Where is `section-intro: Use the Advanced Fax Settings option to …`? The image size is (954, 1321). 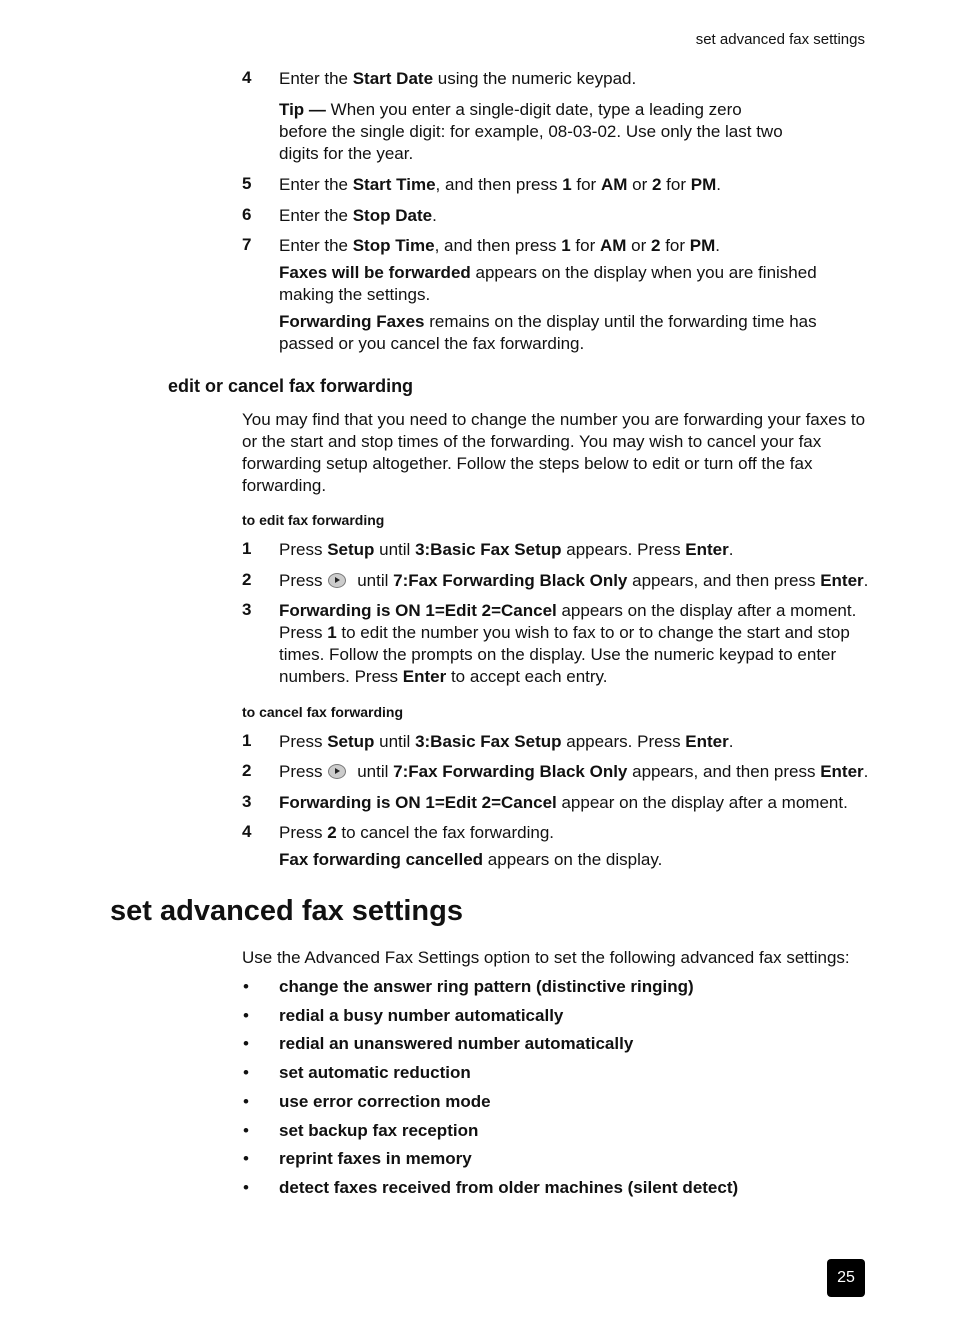 section-intro: Use the Advanced Fax Settings option to … is located at coordinates (546, 957).